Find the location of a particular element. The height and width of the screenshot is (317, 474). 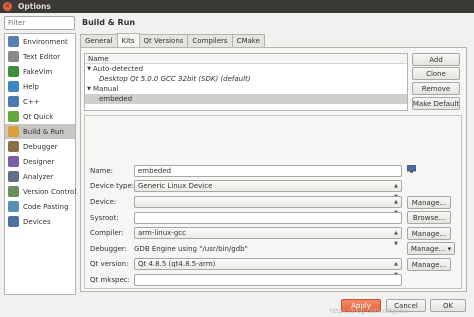

sidebar-item-label: Analyzer is located at coordinates (38, 176).